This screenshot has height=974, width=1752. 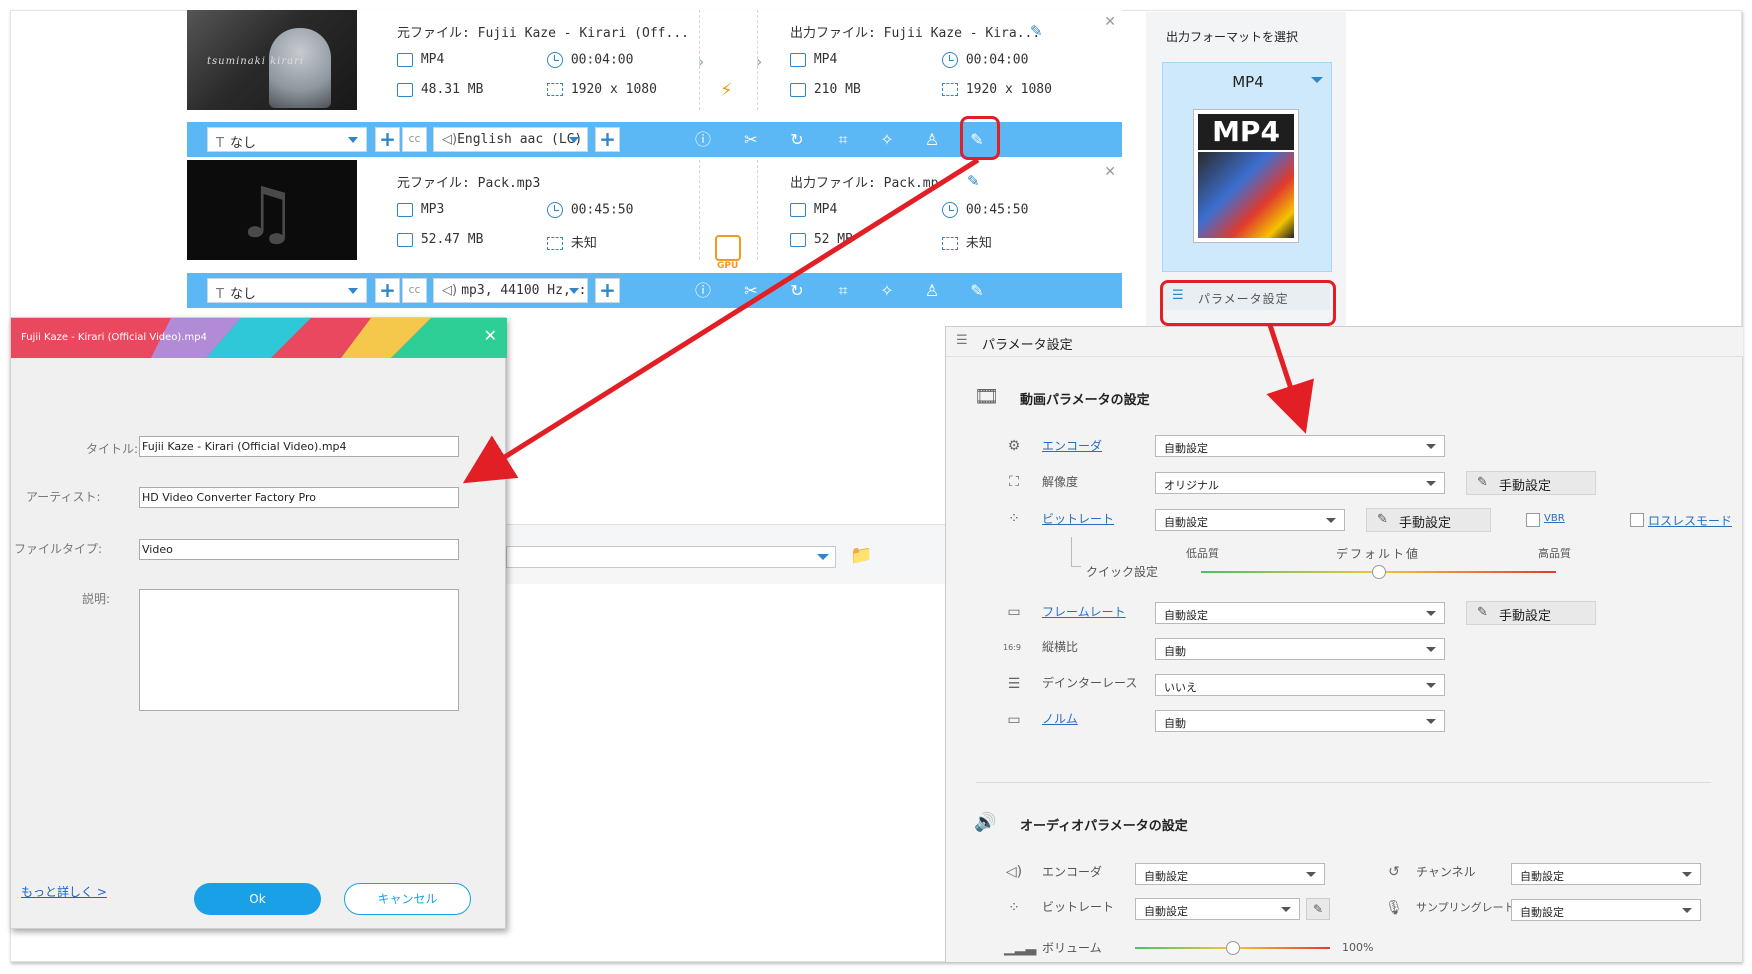 What do you see at coordinates (1175, 651) in the screenshot?
I see `aspect-ratio-value: 自動` at bounding box center [1175, 651].